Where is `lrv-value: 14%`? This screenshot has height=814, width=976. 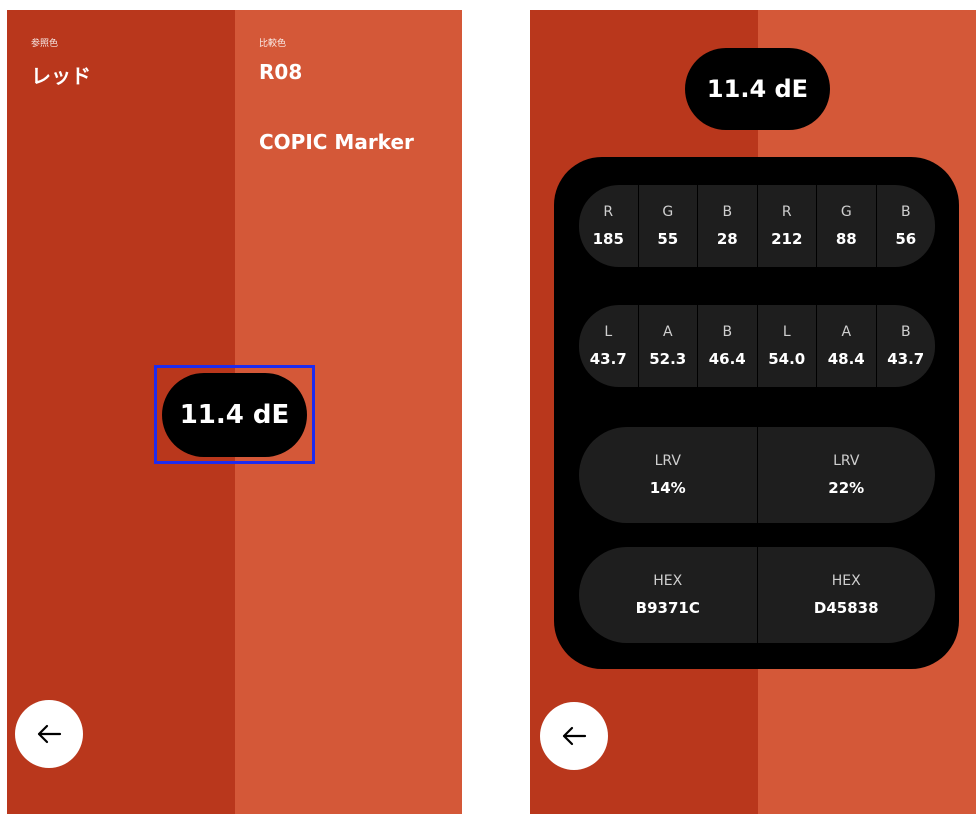 lrv-value: 14% is located at coordinates (667, 488).